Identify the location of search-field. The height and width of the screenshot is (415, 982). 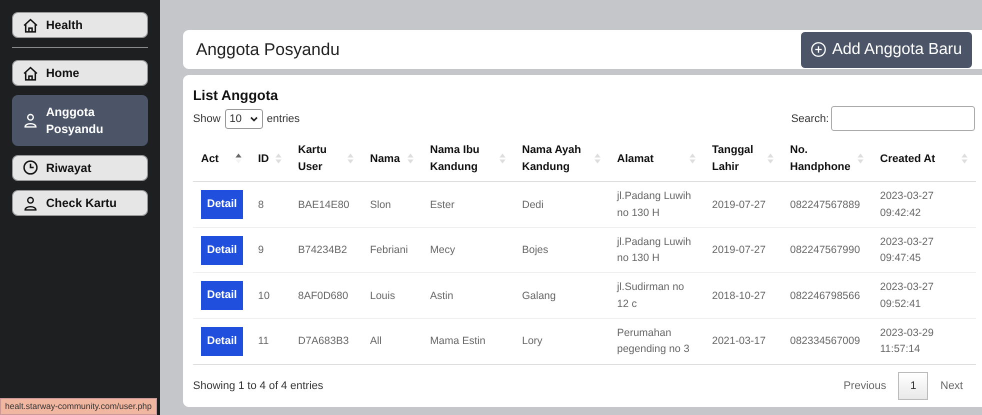
(903, 119).